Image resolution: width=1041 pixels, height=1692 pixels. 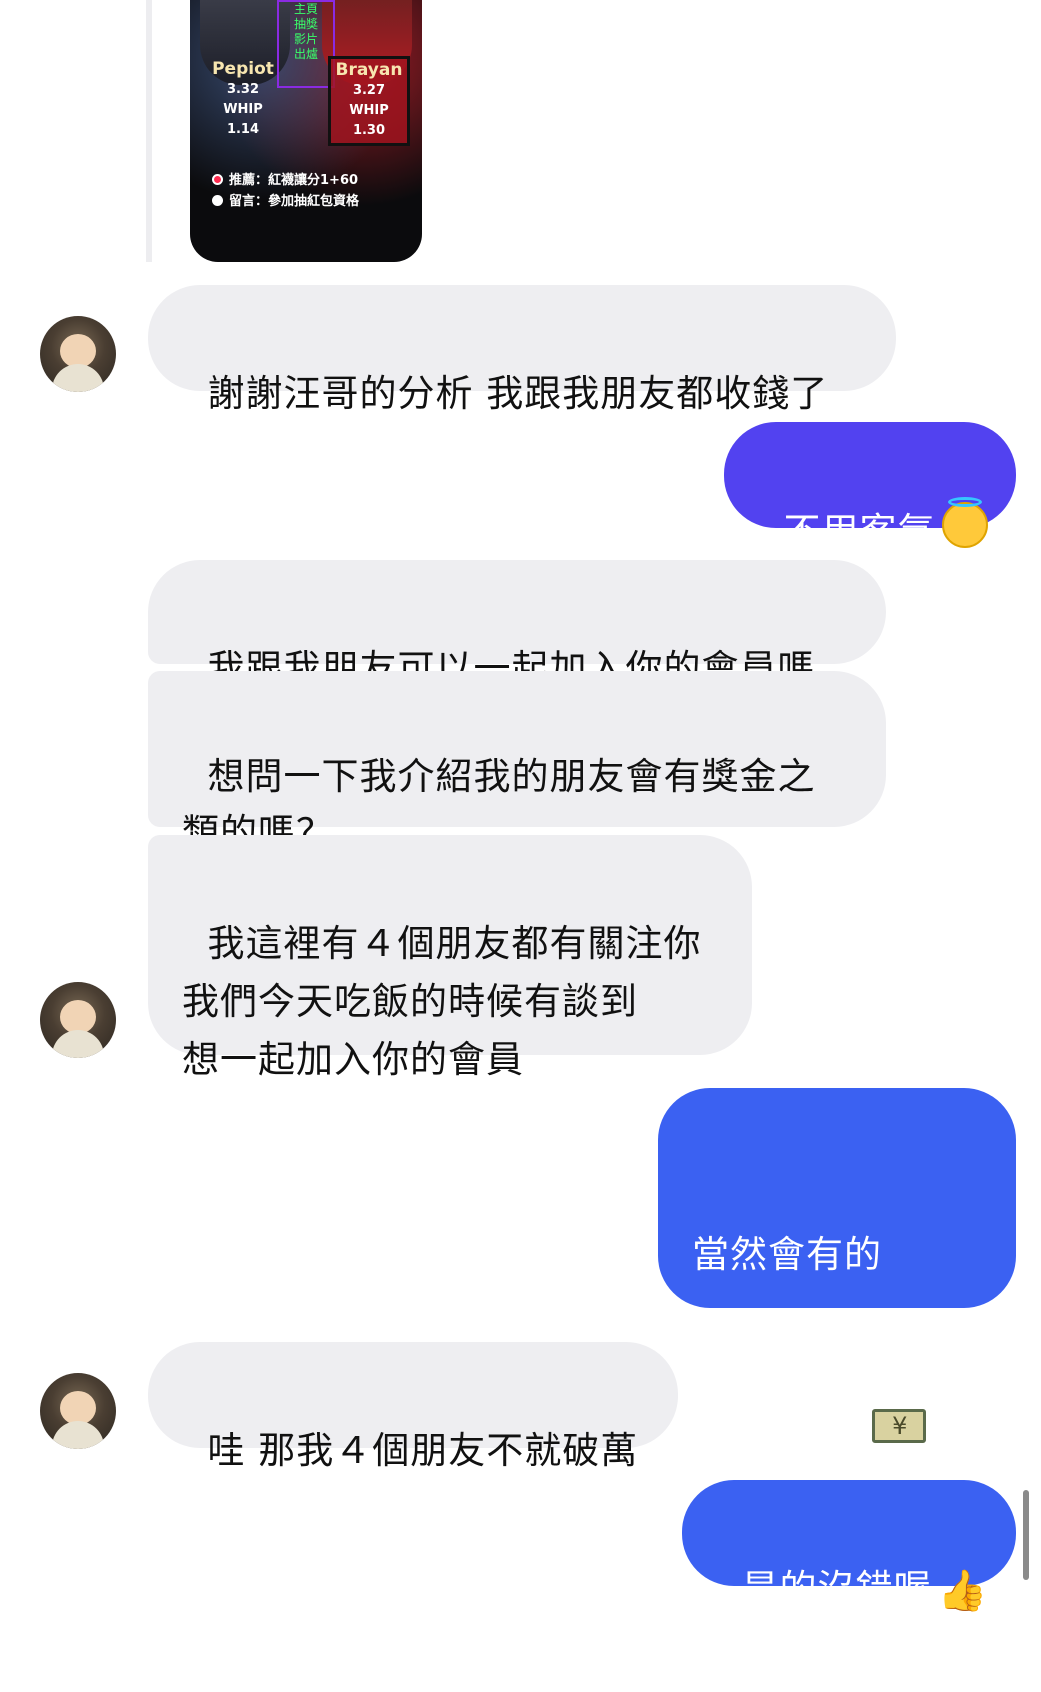 What do you see at coordinates (369, 101) in the screenshot?
I see `right-player-stats: Brayan 3.27 WHIP 1.30` at bounding box center [369, 101].